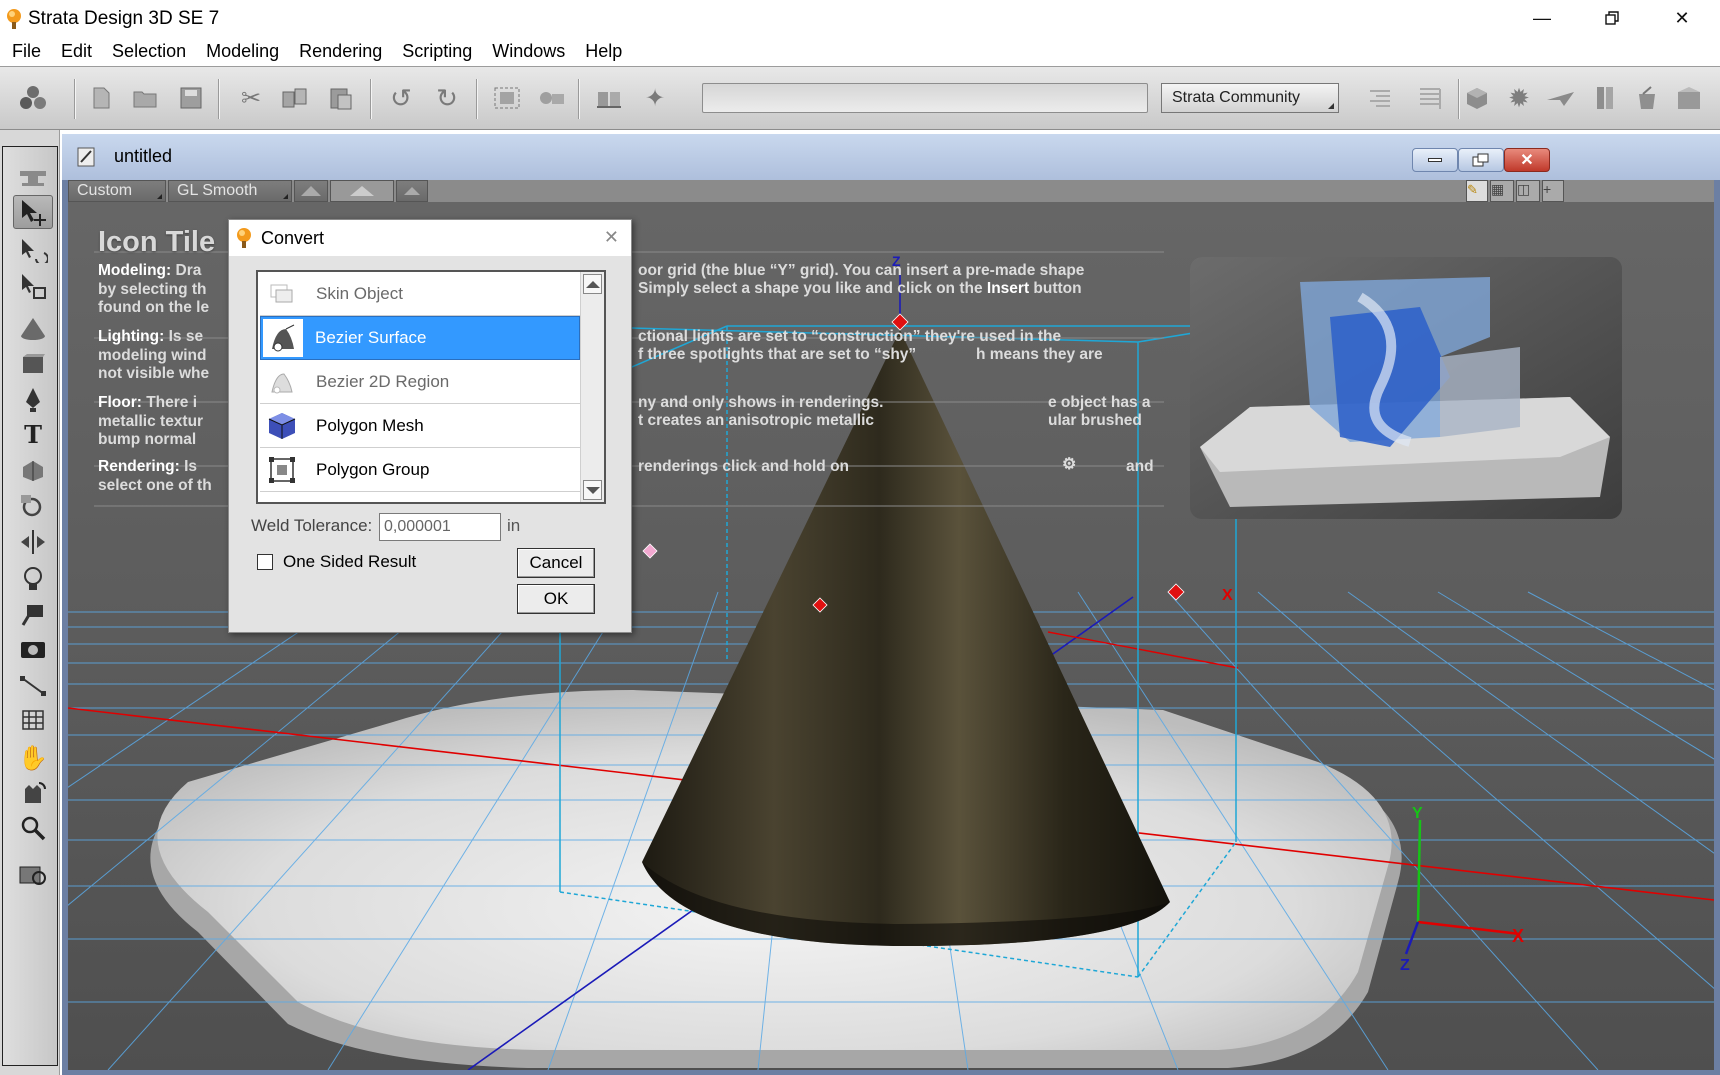  What do you see at coordinates (349, 562) in the screenshot?
I see `one-sided-result-label: One Sided Result` at bounding box center [349, 562].